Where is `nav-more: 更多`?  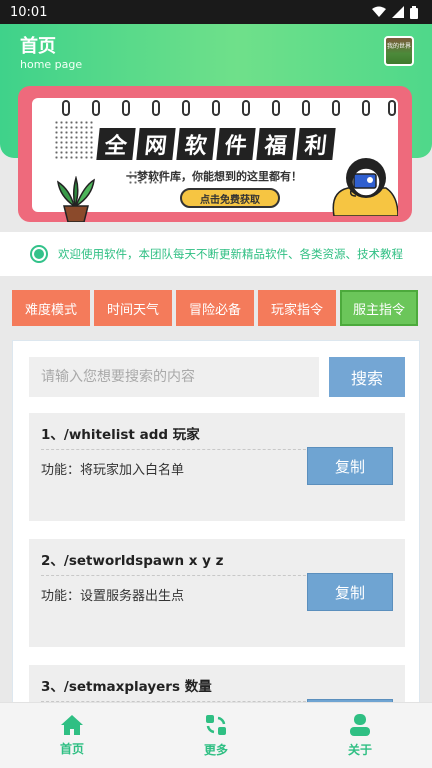 nav-more: 更多 is located at coordinates (216, 735).